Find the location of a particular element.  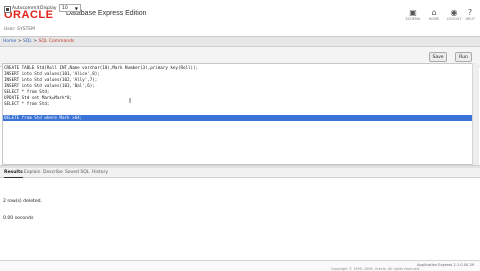

autocommit-label: Autocommit is located at coordinates (26, 8).